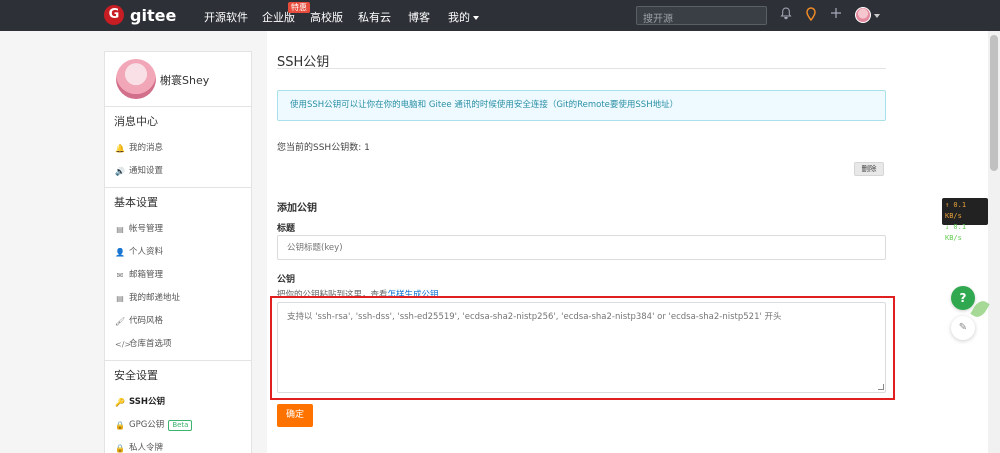 This screenshot has width=1000, height=453. I want to click on key-hint: 把你的公钥粘贴到这里，查看怎样生成公钥, so click(358, 294).